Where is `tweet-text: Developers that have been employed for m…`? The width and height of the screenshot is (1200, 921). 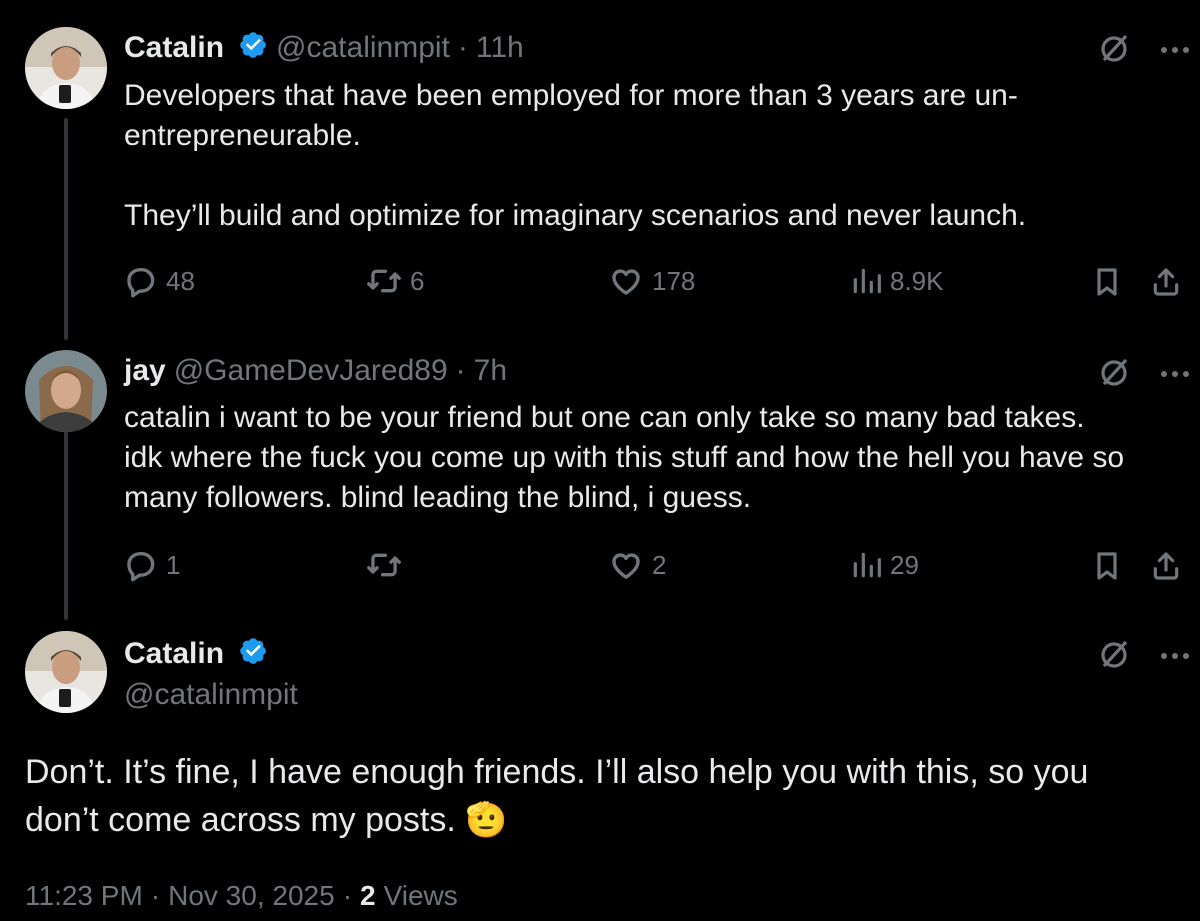 tweet-text: Developers that have been employed for m… is located at coordinates (575, 155).